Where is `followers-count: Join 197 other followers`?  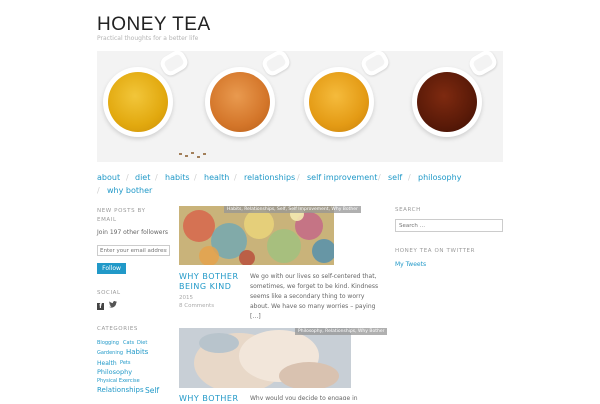 followers-count: Join 197 other followers is located at coordinates (133, 232).